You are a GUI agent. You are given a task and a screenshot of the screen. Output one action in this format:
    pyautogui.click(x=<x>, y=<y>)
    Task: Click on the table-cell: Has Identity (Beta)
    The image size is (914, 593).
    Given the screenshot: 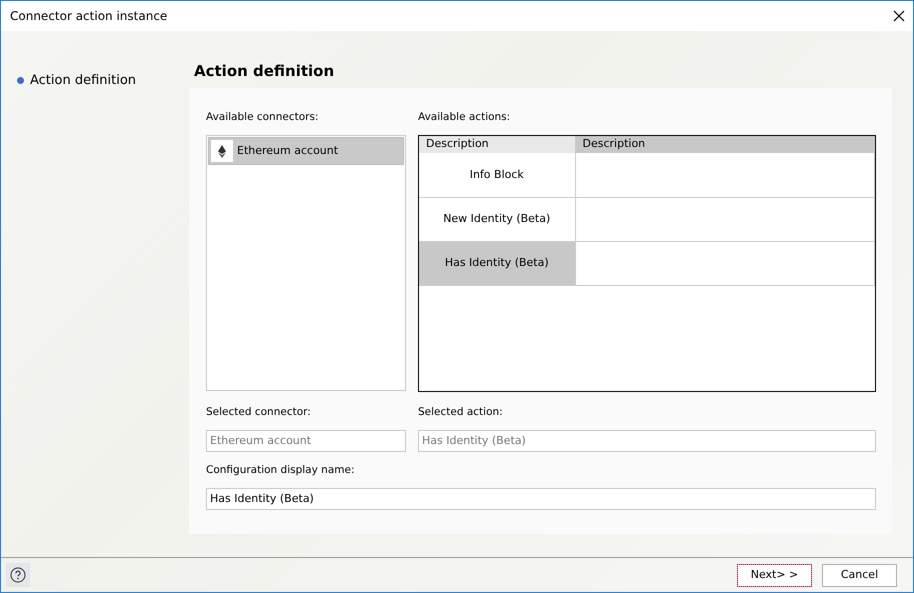 What is the action you would take?
    pyautogui.click(x=497, y=263)
    